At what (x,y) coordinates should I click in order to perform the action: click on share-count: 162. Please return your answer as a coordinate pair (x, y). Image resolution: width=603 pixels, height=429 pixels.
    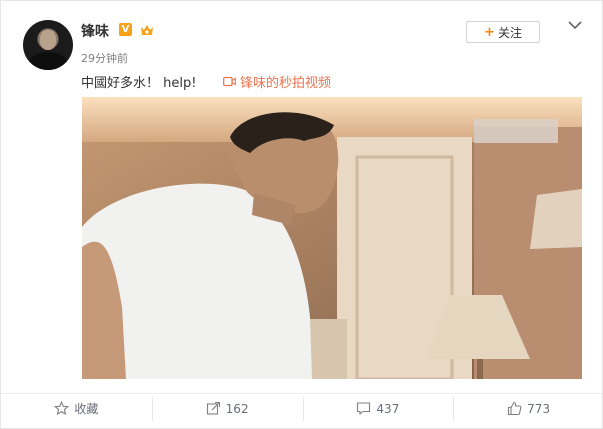
    Looking at the image, I should click on (237, 408).